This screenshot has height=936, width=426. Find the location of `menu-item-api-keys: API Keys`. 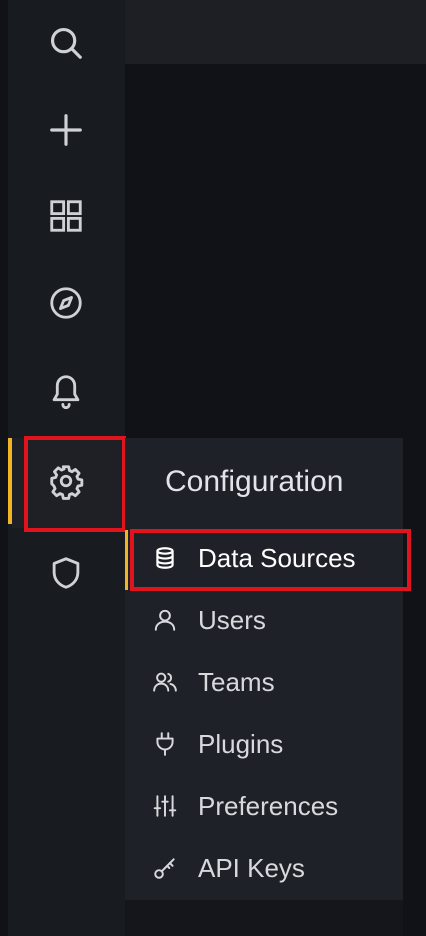

menu-item-api-keys: API Keys is located at coordinates (226, 868).